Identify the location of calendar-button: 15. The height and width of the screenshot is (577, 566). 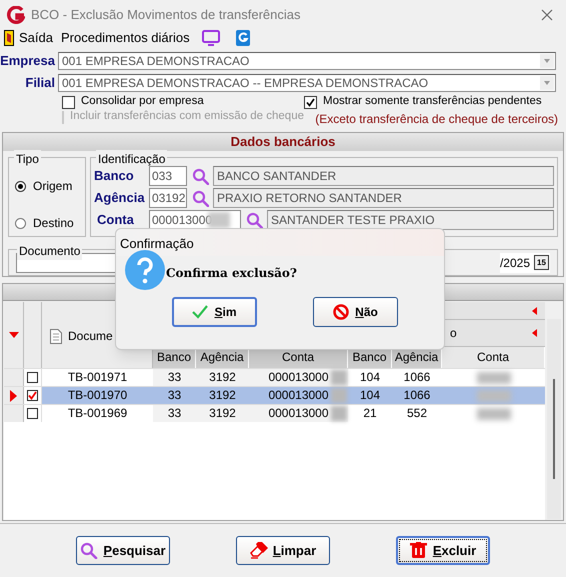
(541, 262).